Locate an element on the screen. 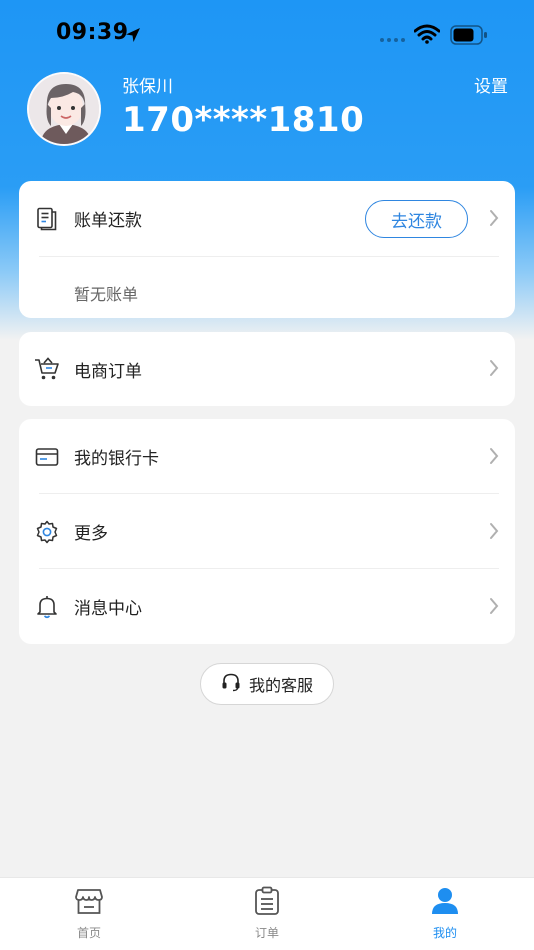 The image size is (534, 950). bill-repay-label: 账单还款 is located at coordinates (108, 221).